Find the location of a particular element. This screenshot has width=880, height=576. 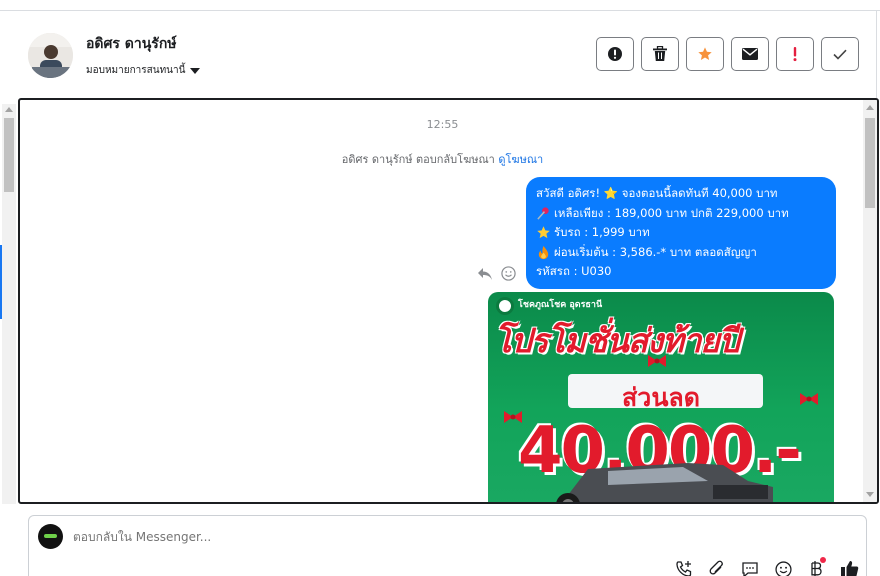

phone-plus-icon is located at coordinates (684, 568).